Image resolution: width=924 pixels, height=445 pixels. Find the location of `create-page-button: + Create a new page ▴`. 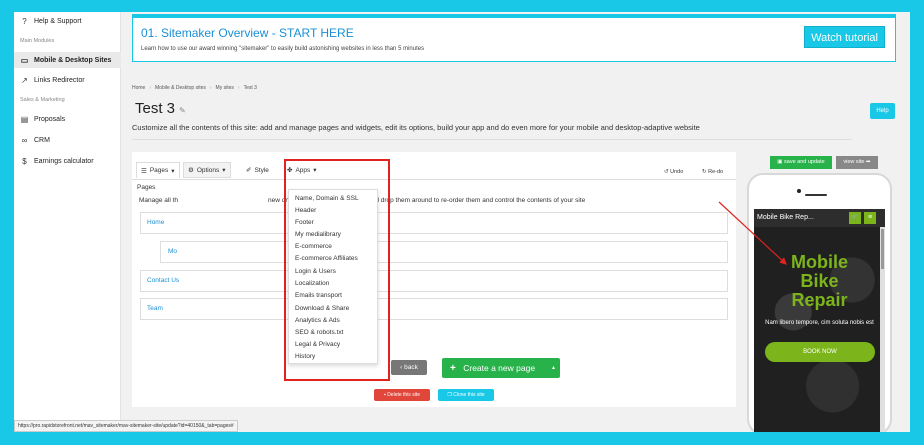

create-page-button: + Create a new page ▴ is located at coordinates (501, 368).